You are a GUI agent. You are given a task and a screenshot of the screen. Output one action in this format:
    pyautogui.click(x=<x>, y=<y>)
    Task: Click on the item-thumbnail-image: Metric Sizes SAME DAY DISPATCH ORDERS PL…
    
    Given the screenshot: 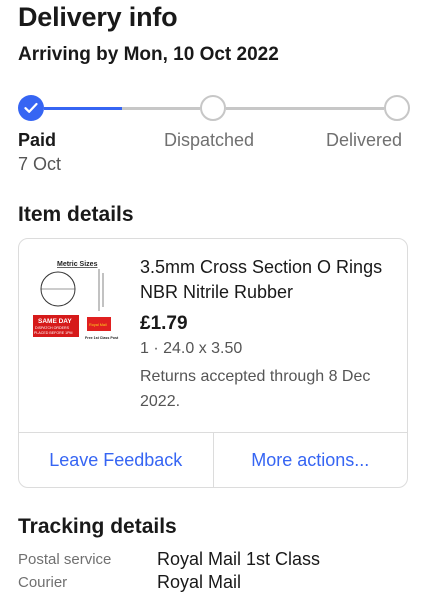 What is the action you would take?
    pyautogui.click(x=83, y=301)
    